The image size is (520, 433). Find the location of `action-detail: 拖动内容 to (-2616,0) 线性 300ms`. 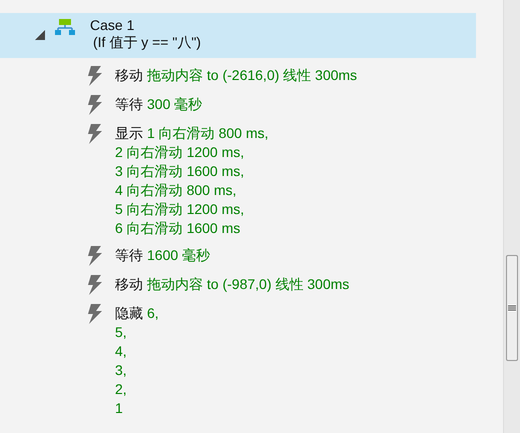

action-detail: 拖动内容 to (-2616,0) 线性 300ms is located at coordinates (252, 75).